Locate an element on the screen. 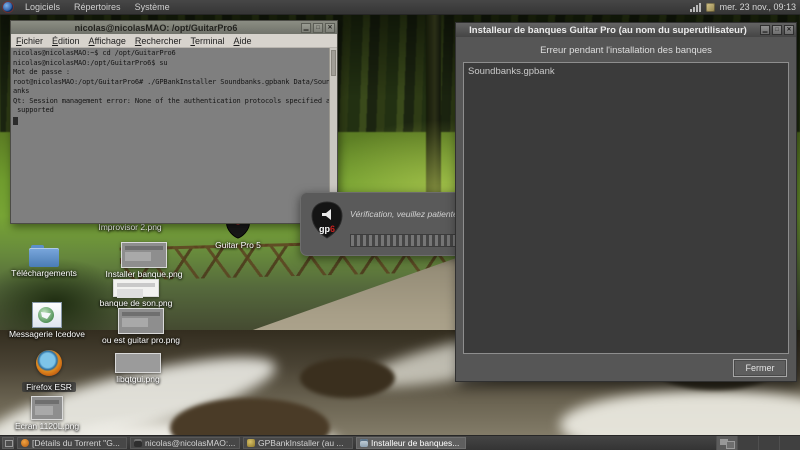 The width and height of the screenshot is (800, 450). wallpaper-rock is located at coordinates (347, 378).